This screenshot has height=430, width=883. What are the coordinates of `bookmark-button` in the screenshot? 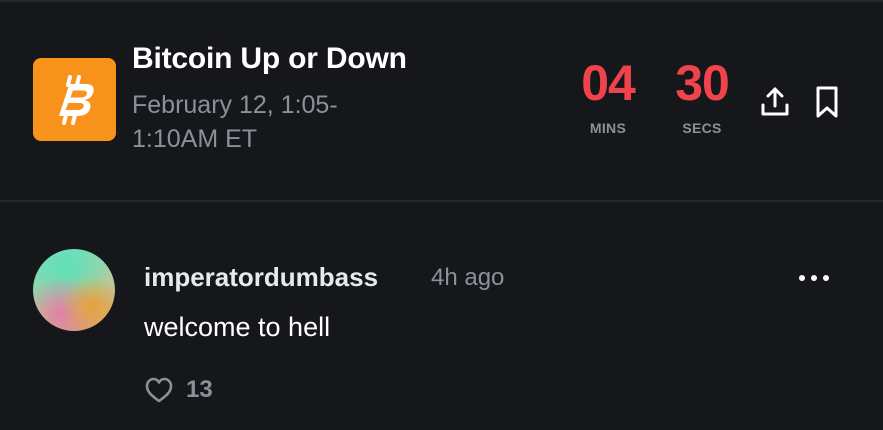 It's located at (827, 102).